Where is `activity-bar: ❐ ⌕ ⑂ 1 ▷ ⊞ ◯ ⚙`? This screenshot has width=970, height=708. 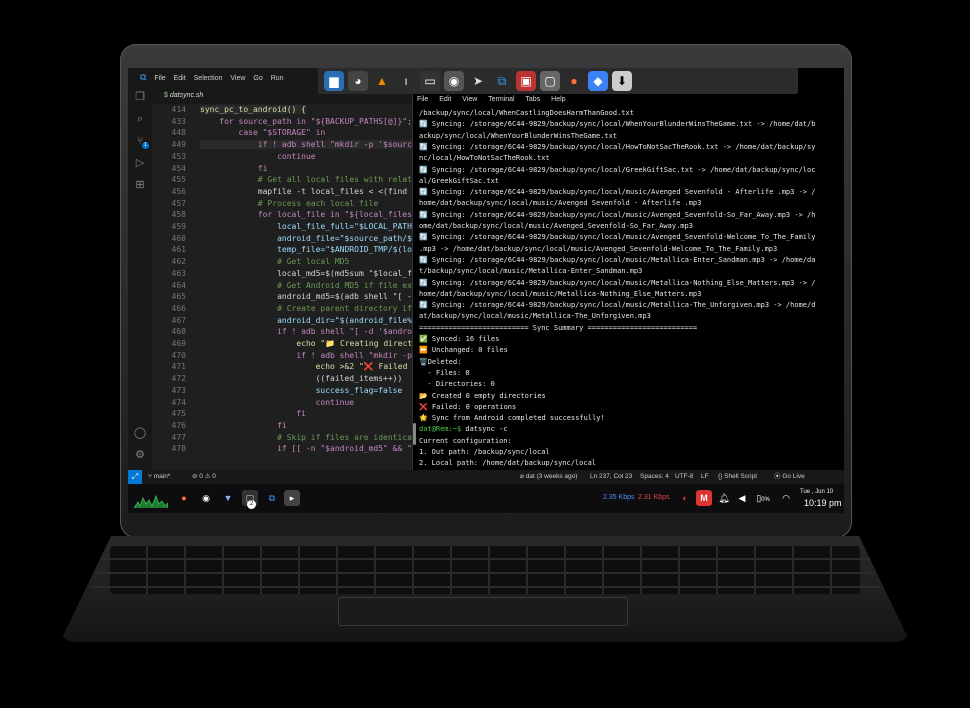 activity-bar: ❐ ⌕ ⑂ 1 ▷ ⊞ ◯ ⚙ is located at coordinates (140, 278).